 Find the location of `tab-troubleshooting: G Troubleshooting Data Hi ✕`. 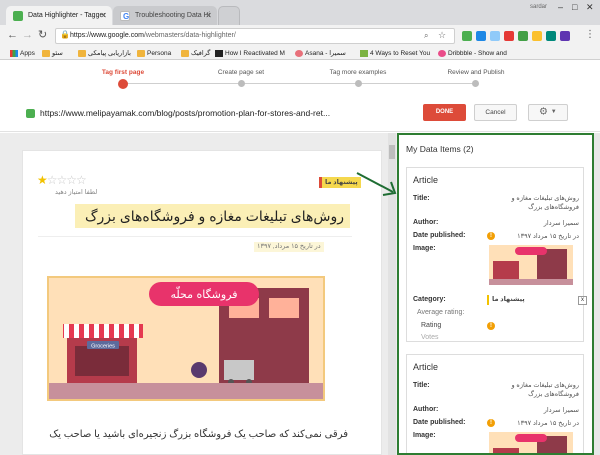

tab-troubleshooting: G Troubleshooting Data Hi ✕ is located at coordinates (165, 15).